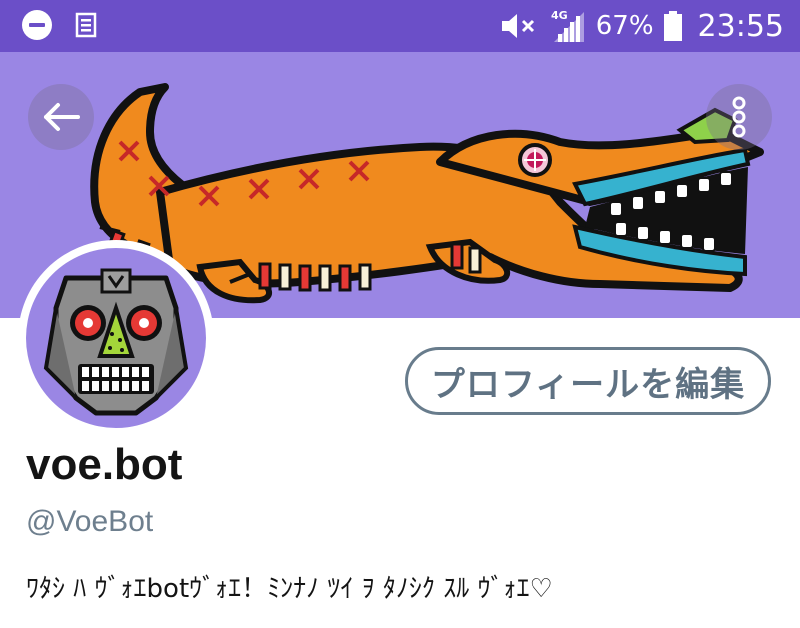  Describe the element at coordinates (672, 26) in the screenshot. I see `battery-icon` at that location.